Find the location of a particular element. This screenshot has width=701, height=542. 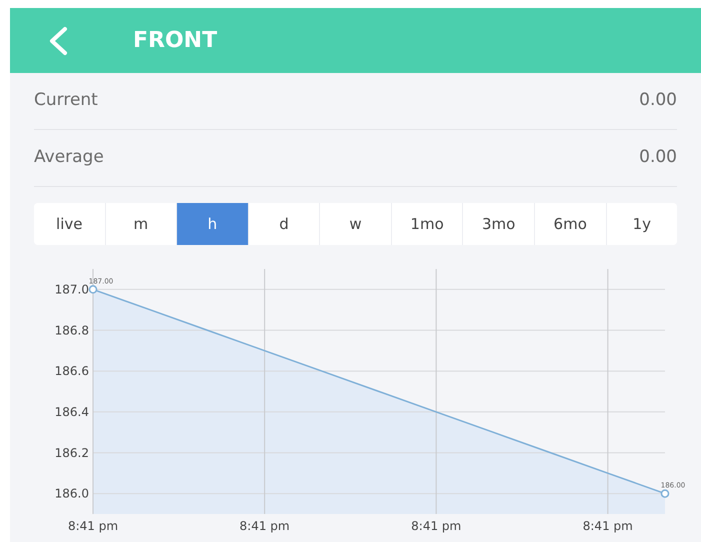

y-axis-label: 186.2 is located at coordinates (71, 453).